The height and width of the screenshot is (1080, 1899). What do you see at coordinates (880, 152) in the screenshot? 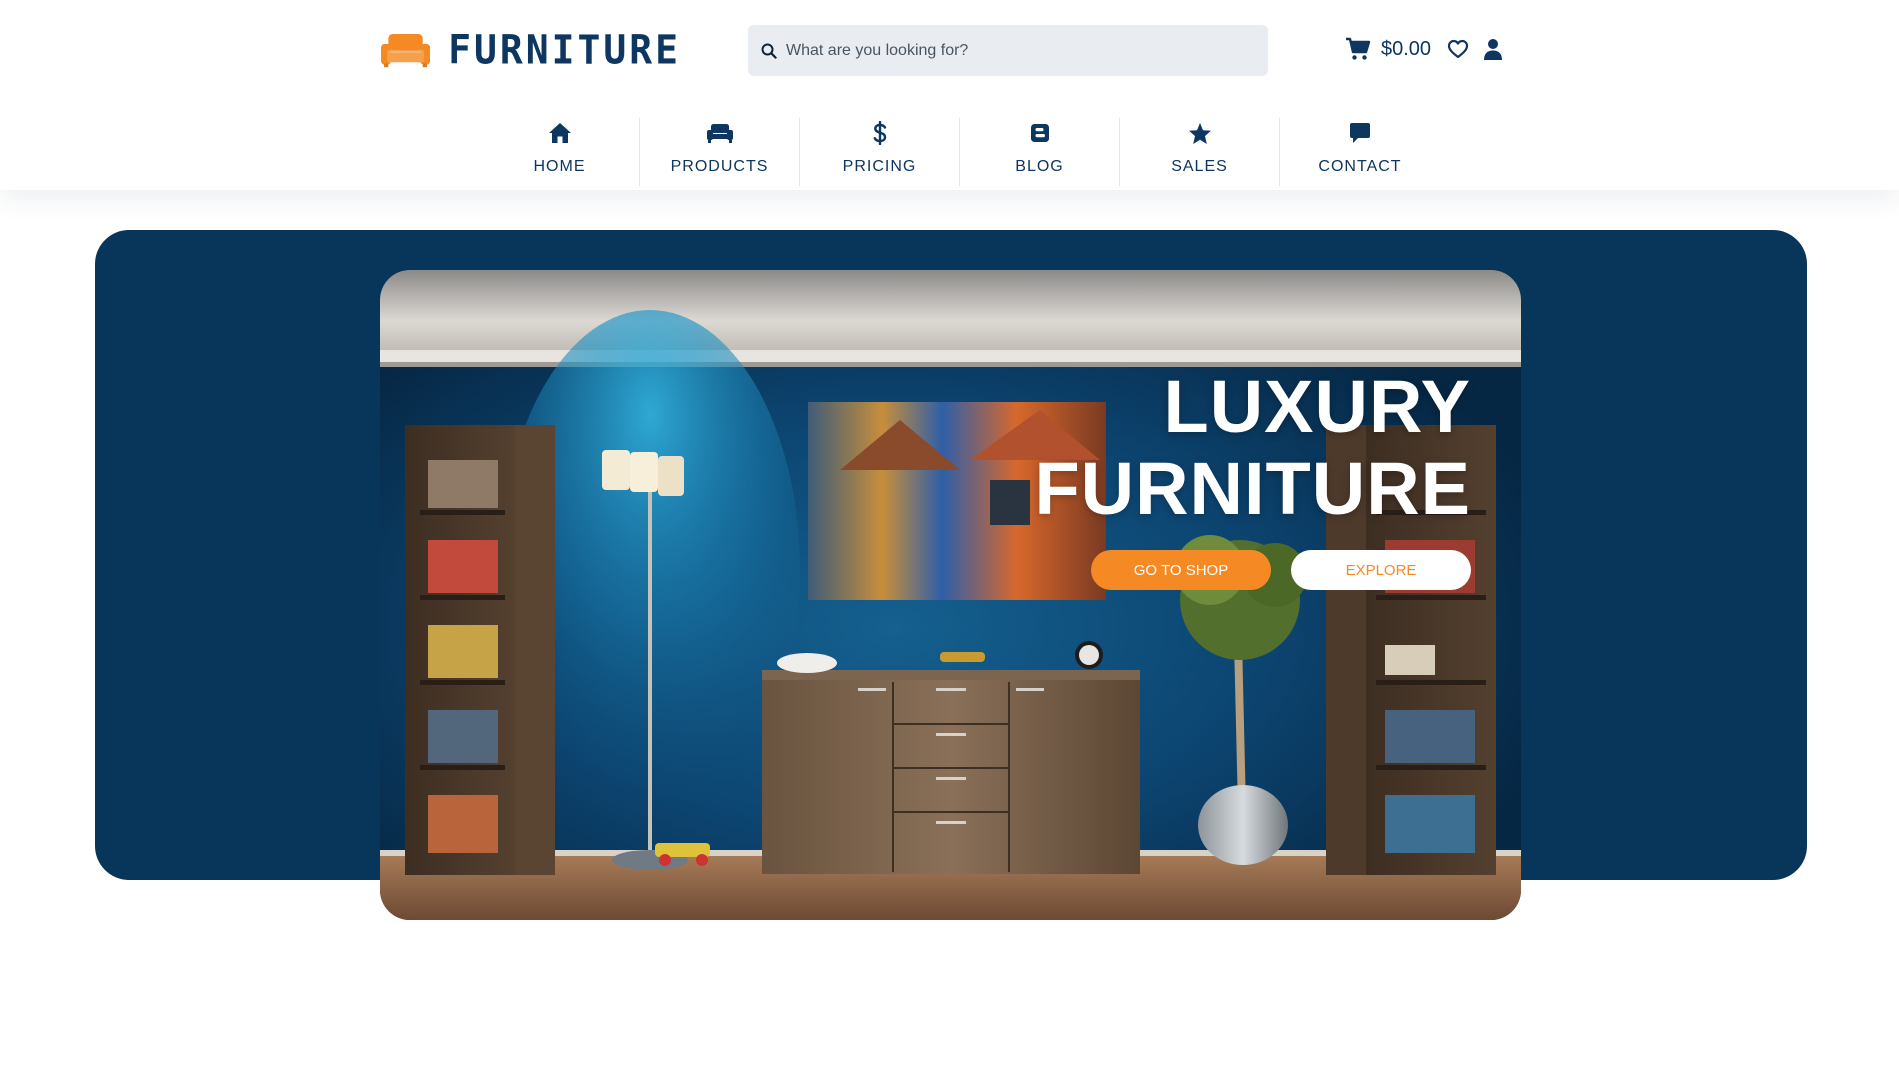
I see `nav-item-pricing: PRICING` at bounding box center [880, 152].